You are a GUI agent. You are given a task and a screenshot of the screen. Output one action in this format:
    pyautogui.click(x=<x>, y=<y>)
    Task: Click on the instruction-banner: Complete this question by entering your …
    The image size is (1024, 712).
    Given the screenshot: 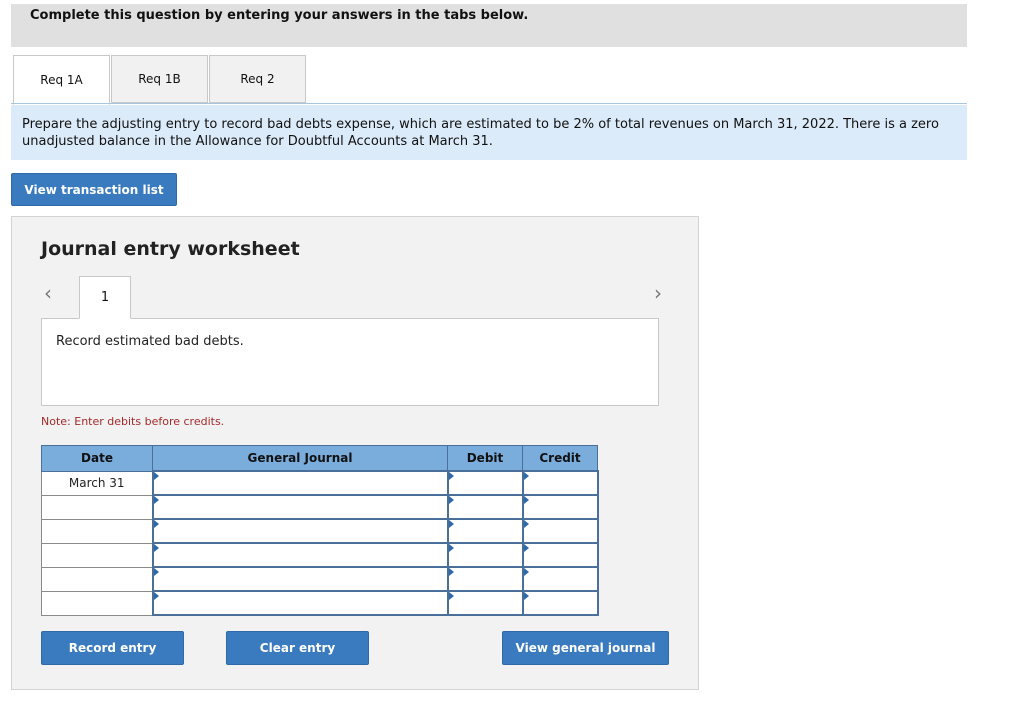 What is the action you would take?
    pyautogui.click(x=489, y=25)
    